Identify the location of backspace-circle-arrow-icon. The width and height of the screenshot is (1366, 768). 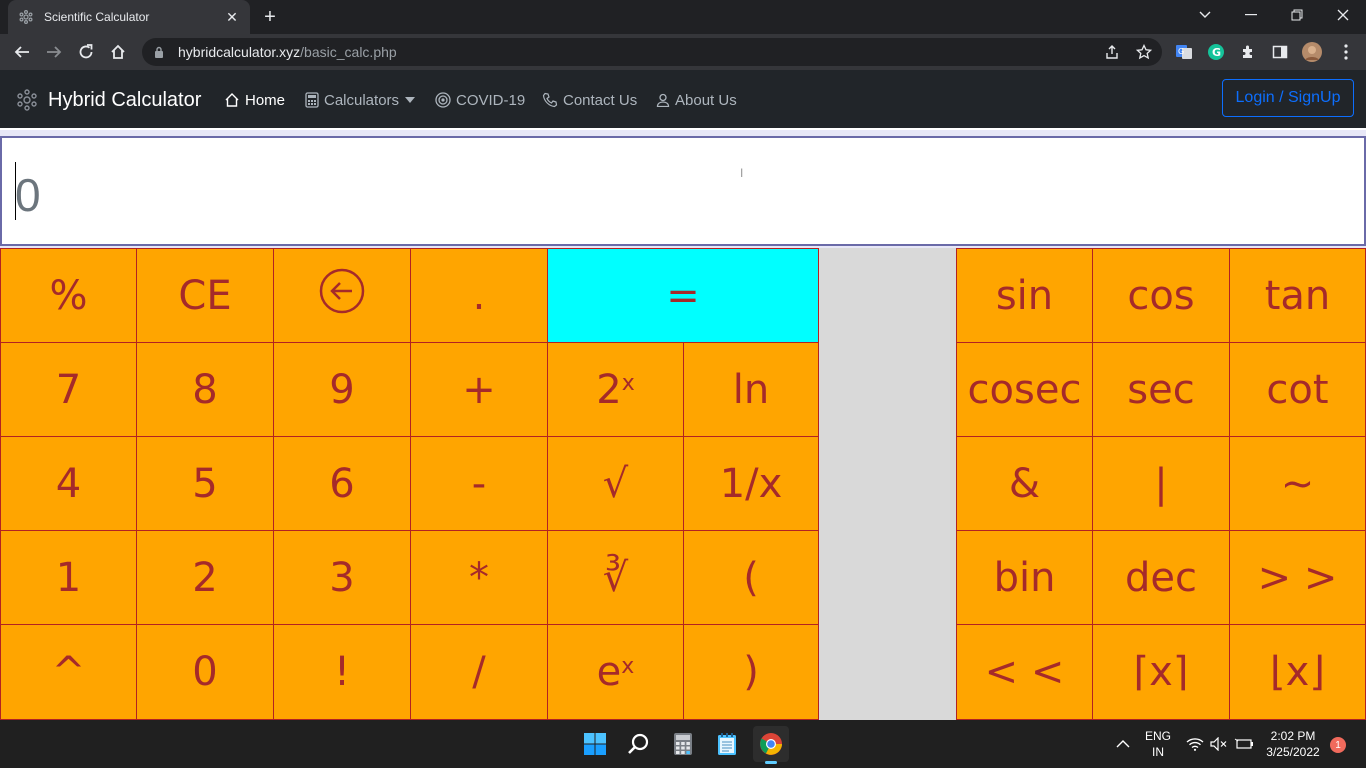
(342, 296).